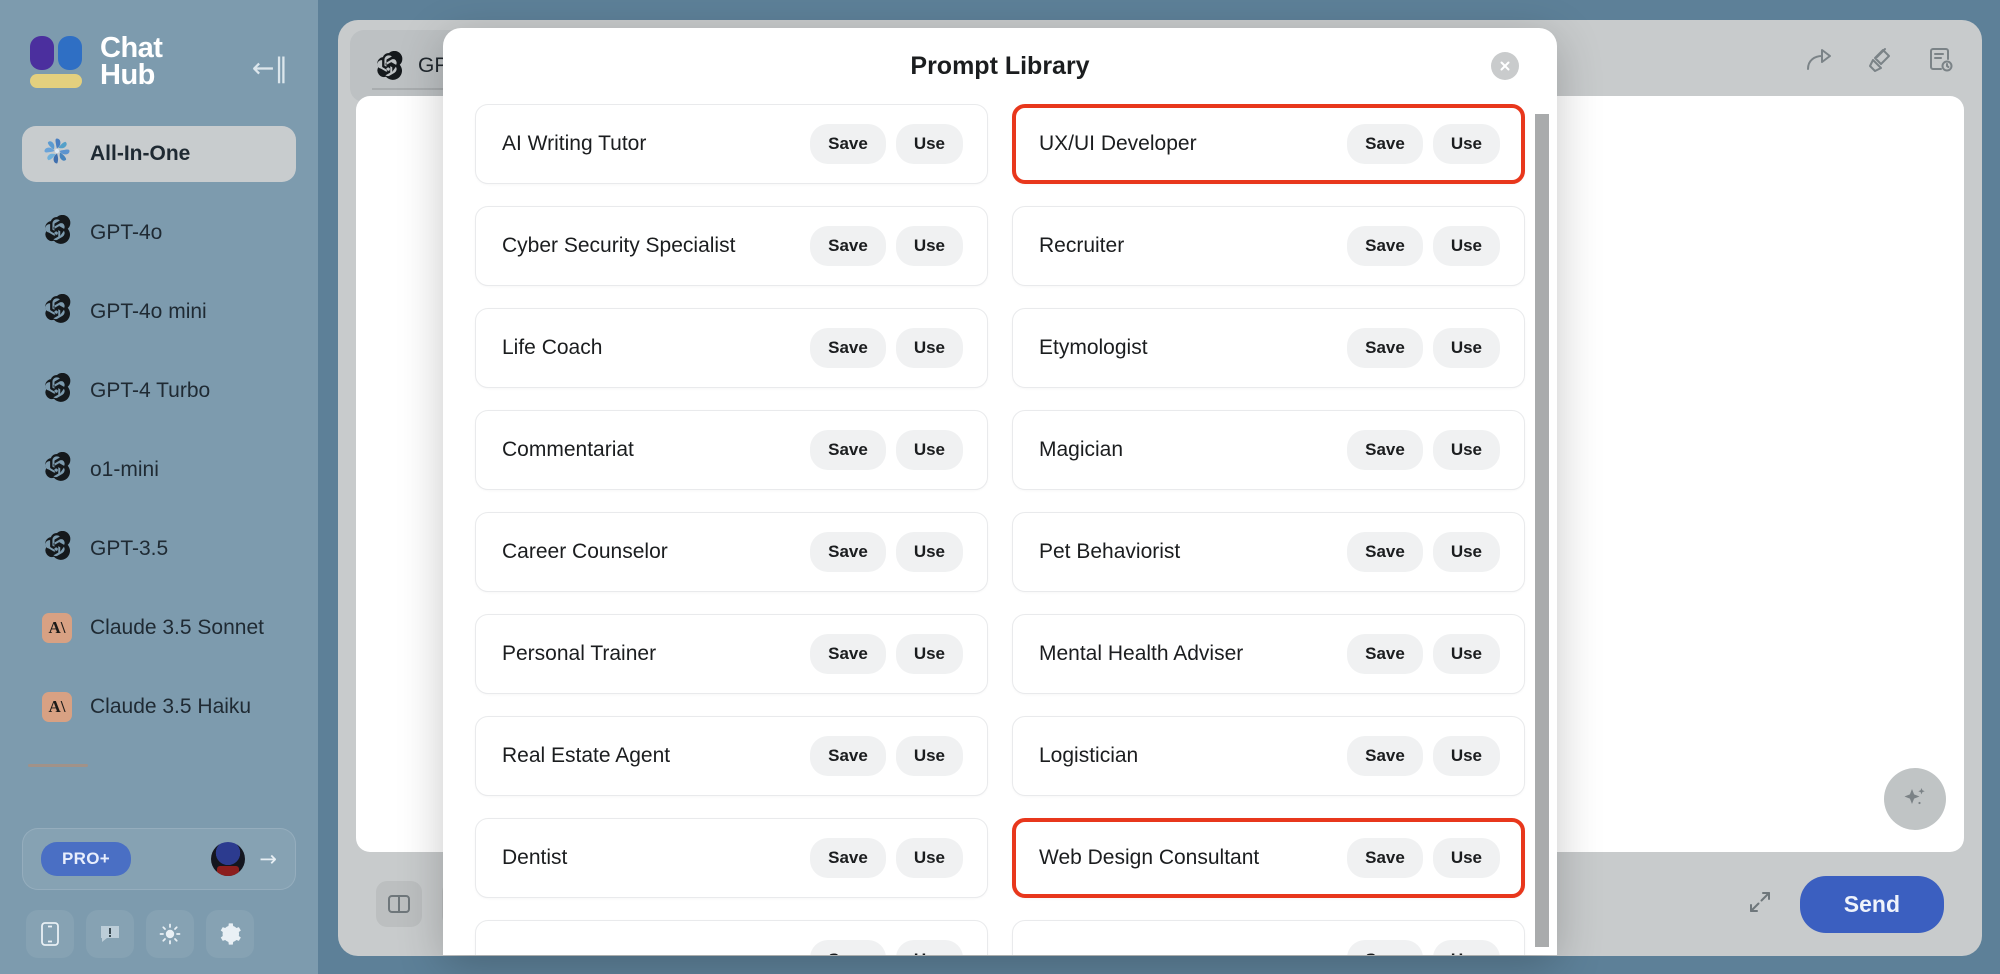  I want to click on prompt-card: Logistician Save Use, so click(1268, 756).